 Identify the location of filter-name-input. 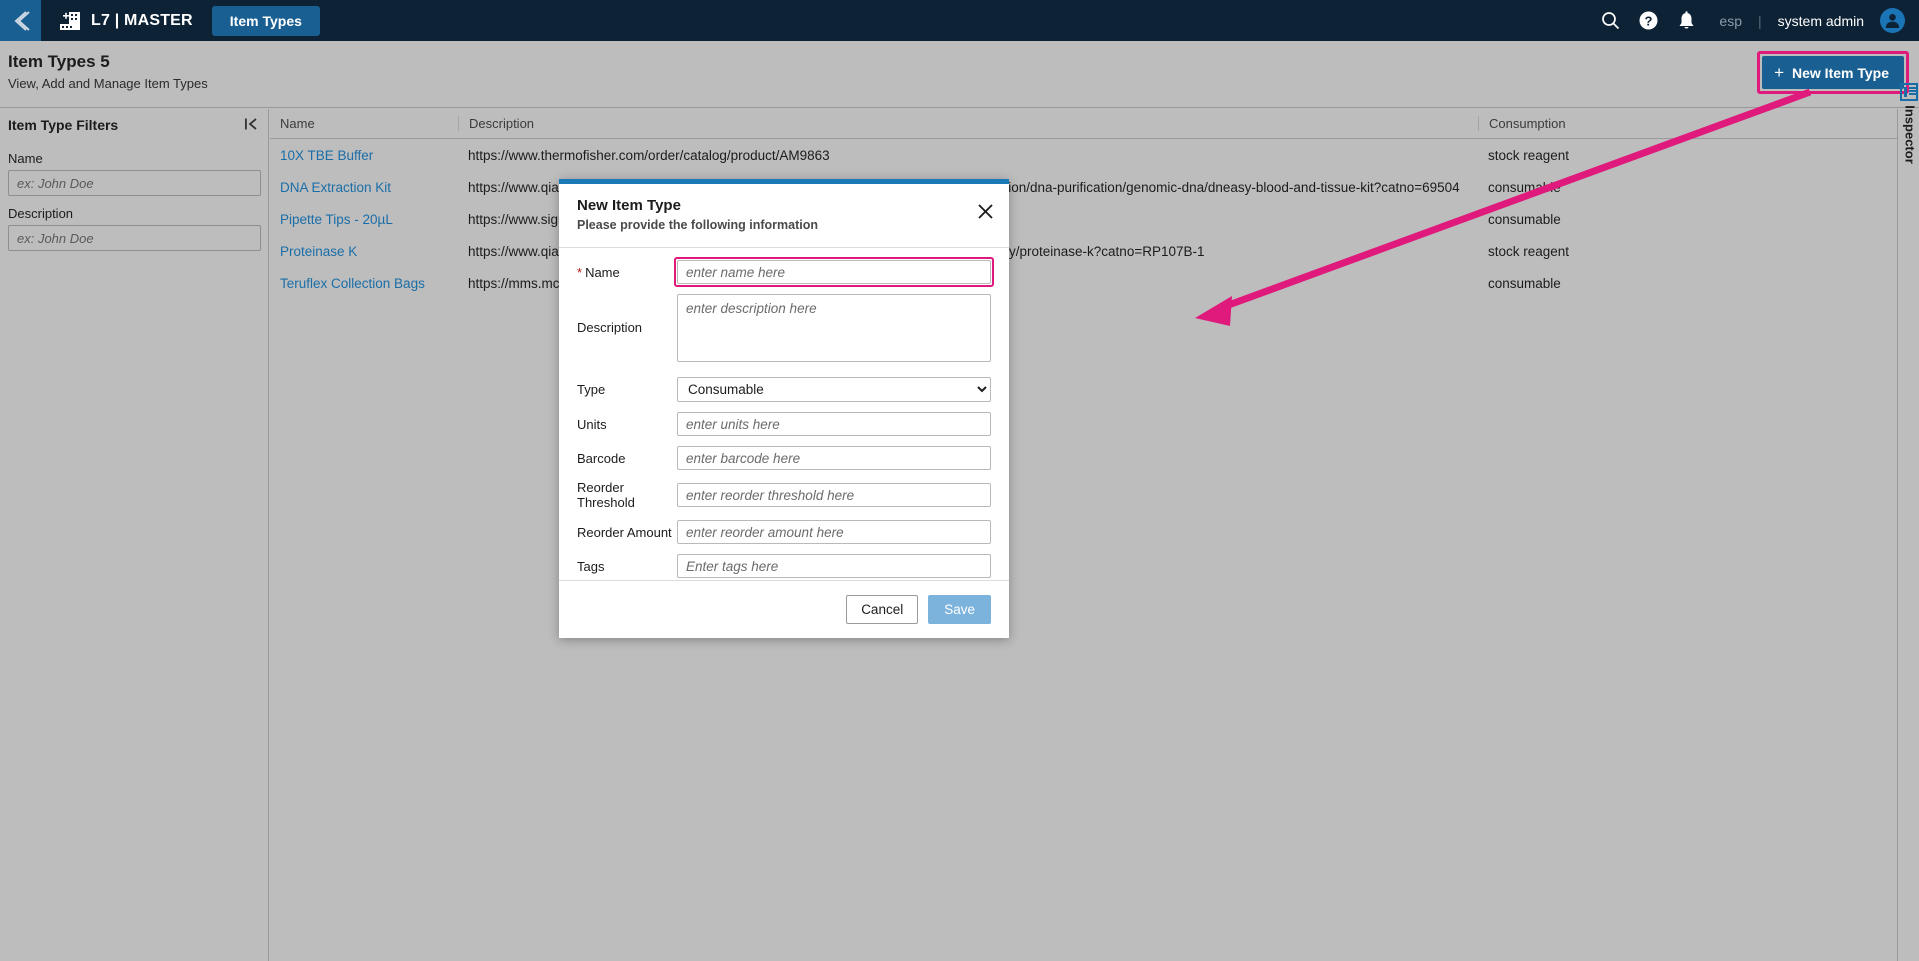
(134, 183).